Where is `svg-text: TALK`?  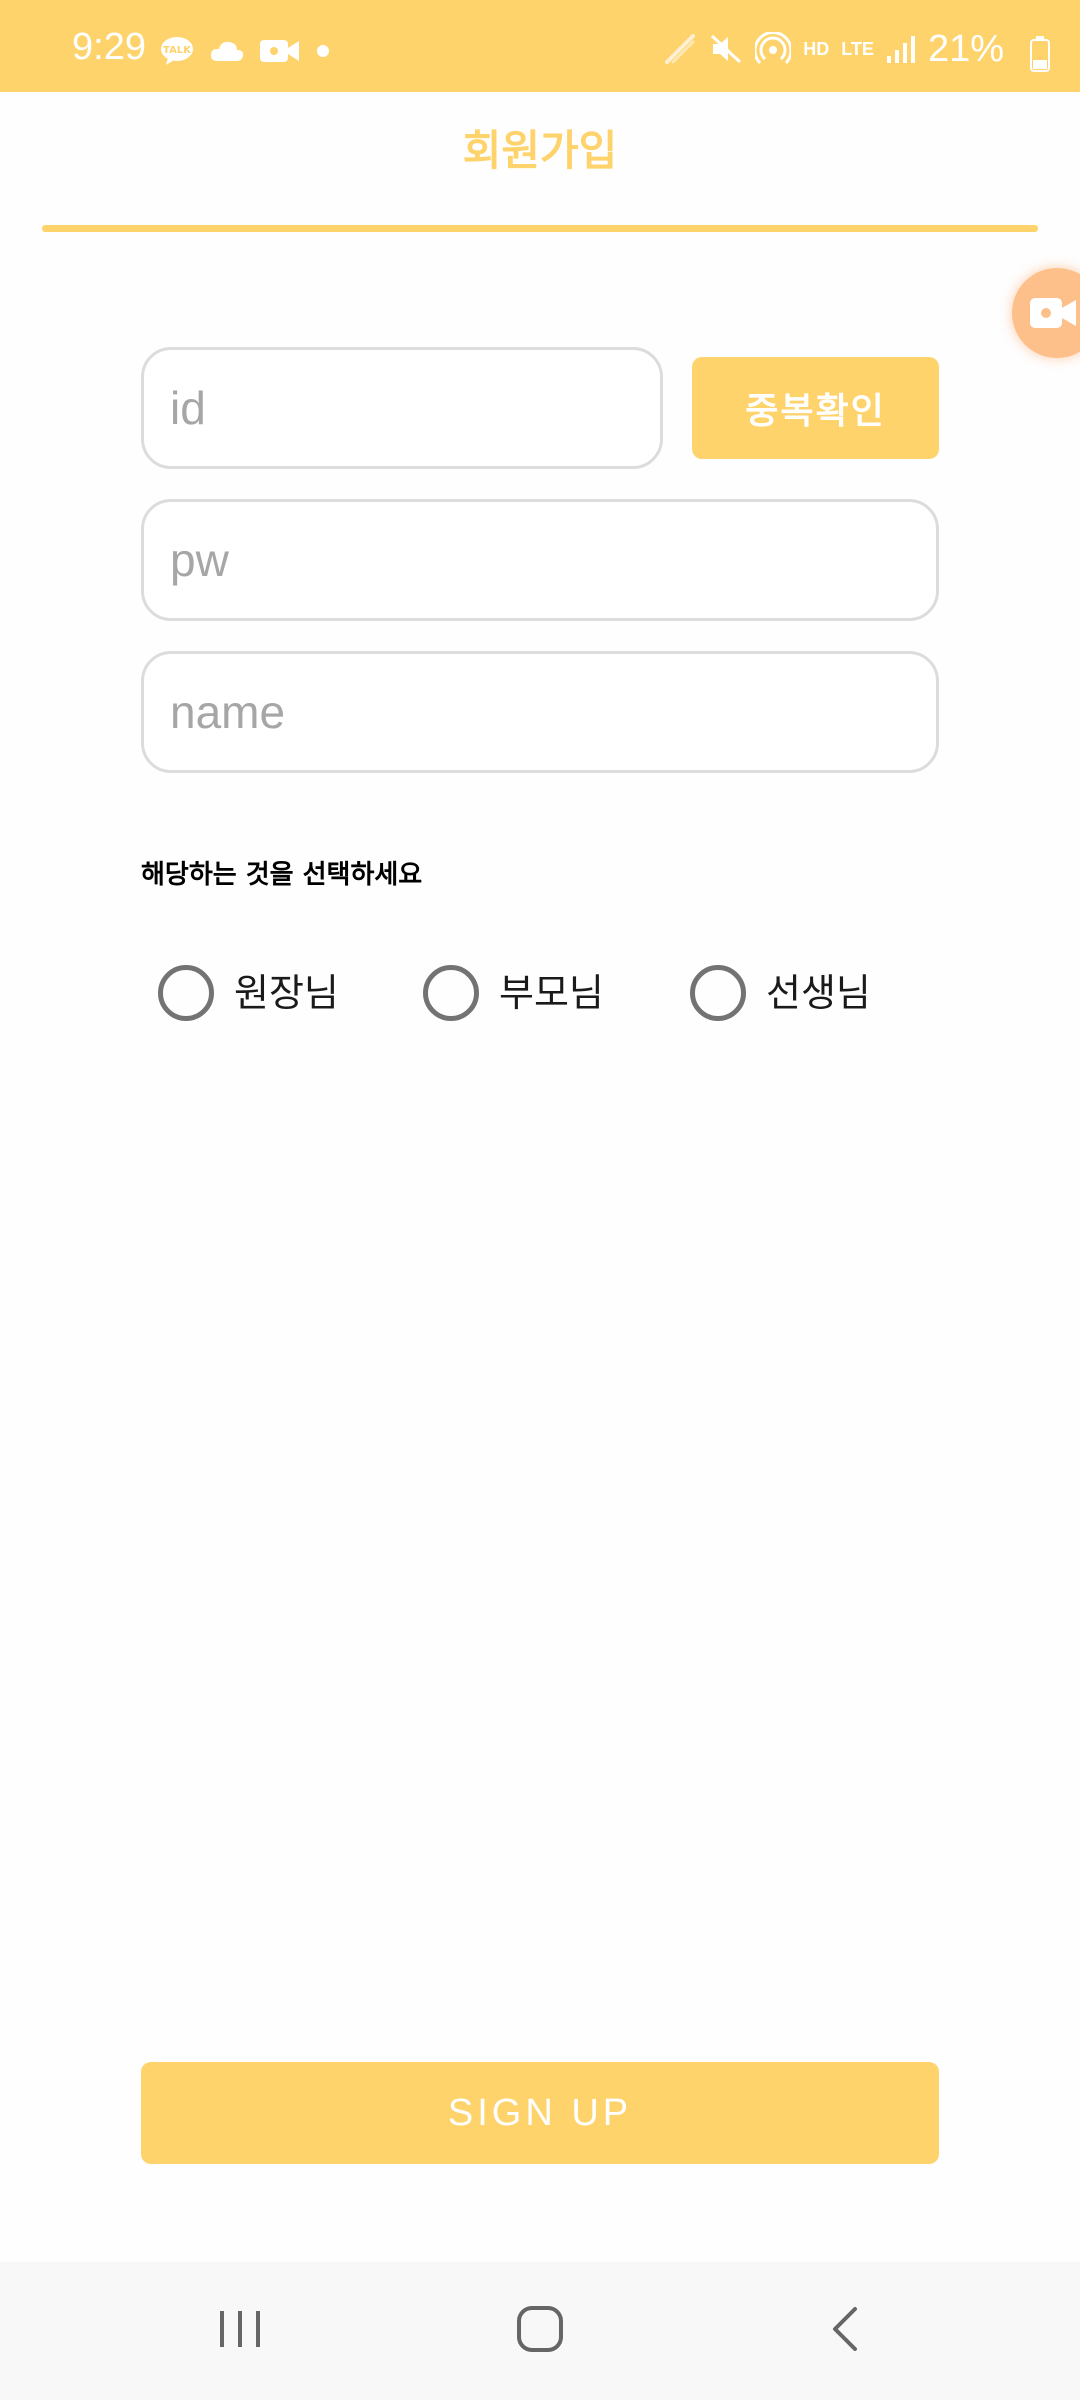 svg-text: TALK is located at coordinates (177, 50).